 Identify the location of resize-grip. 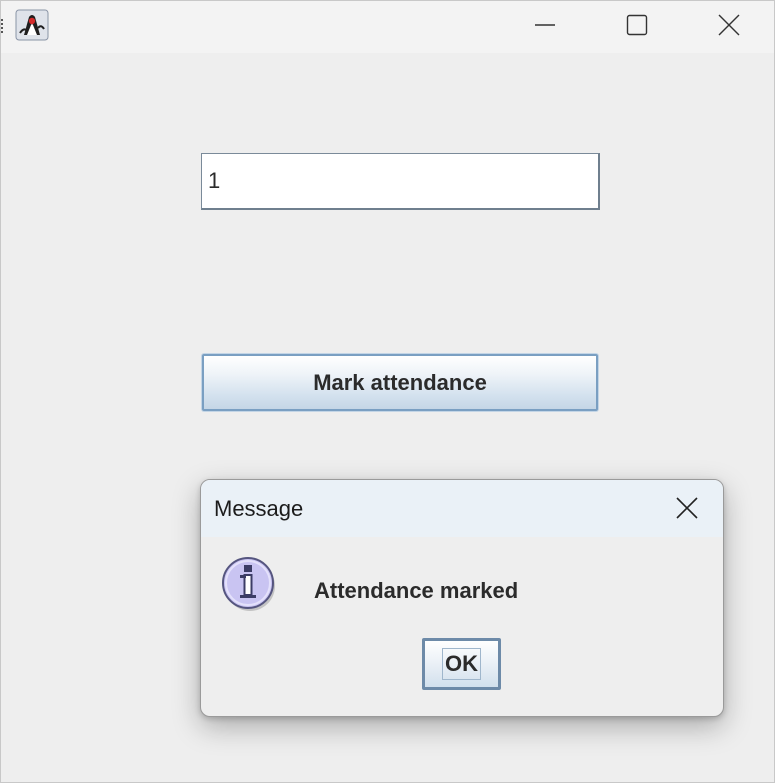
(3, 26).